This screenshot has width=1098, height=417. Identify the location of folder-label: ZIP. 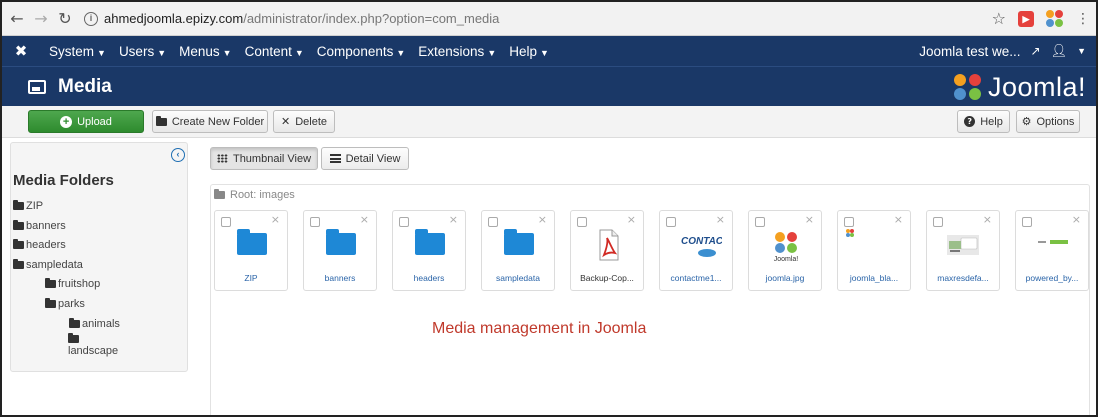
(35, 206).